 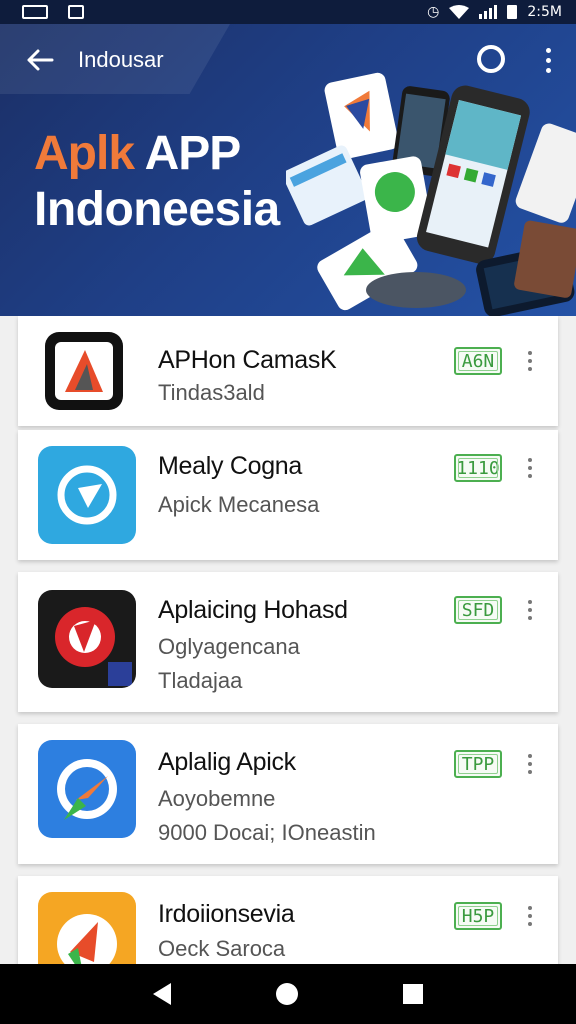 What do you see at coordinates (229, 646) in the screenshot?
I see `app-subtitle: Oglyagencana` at bounding box center [229, 646].